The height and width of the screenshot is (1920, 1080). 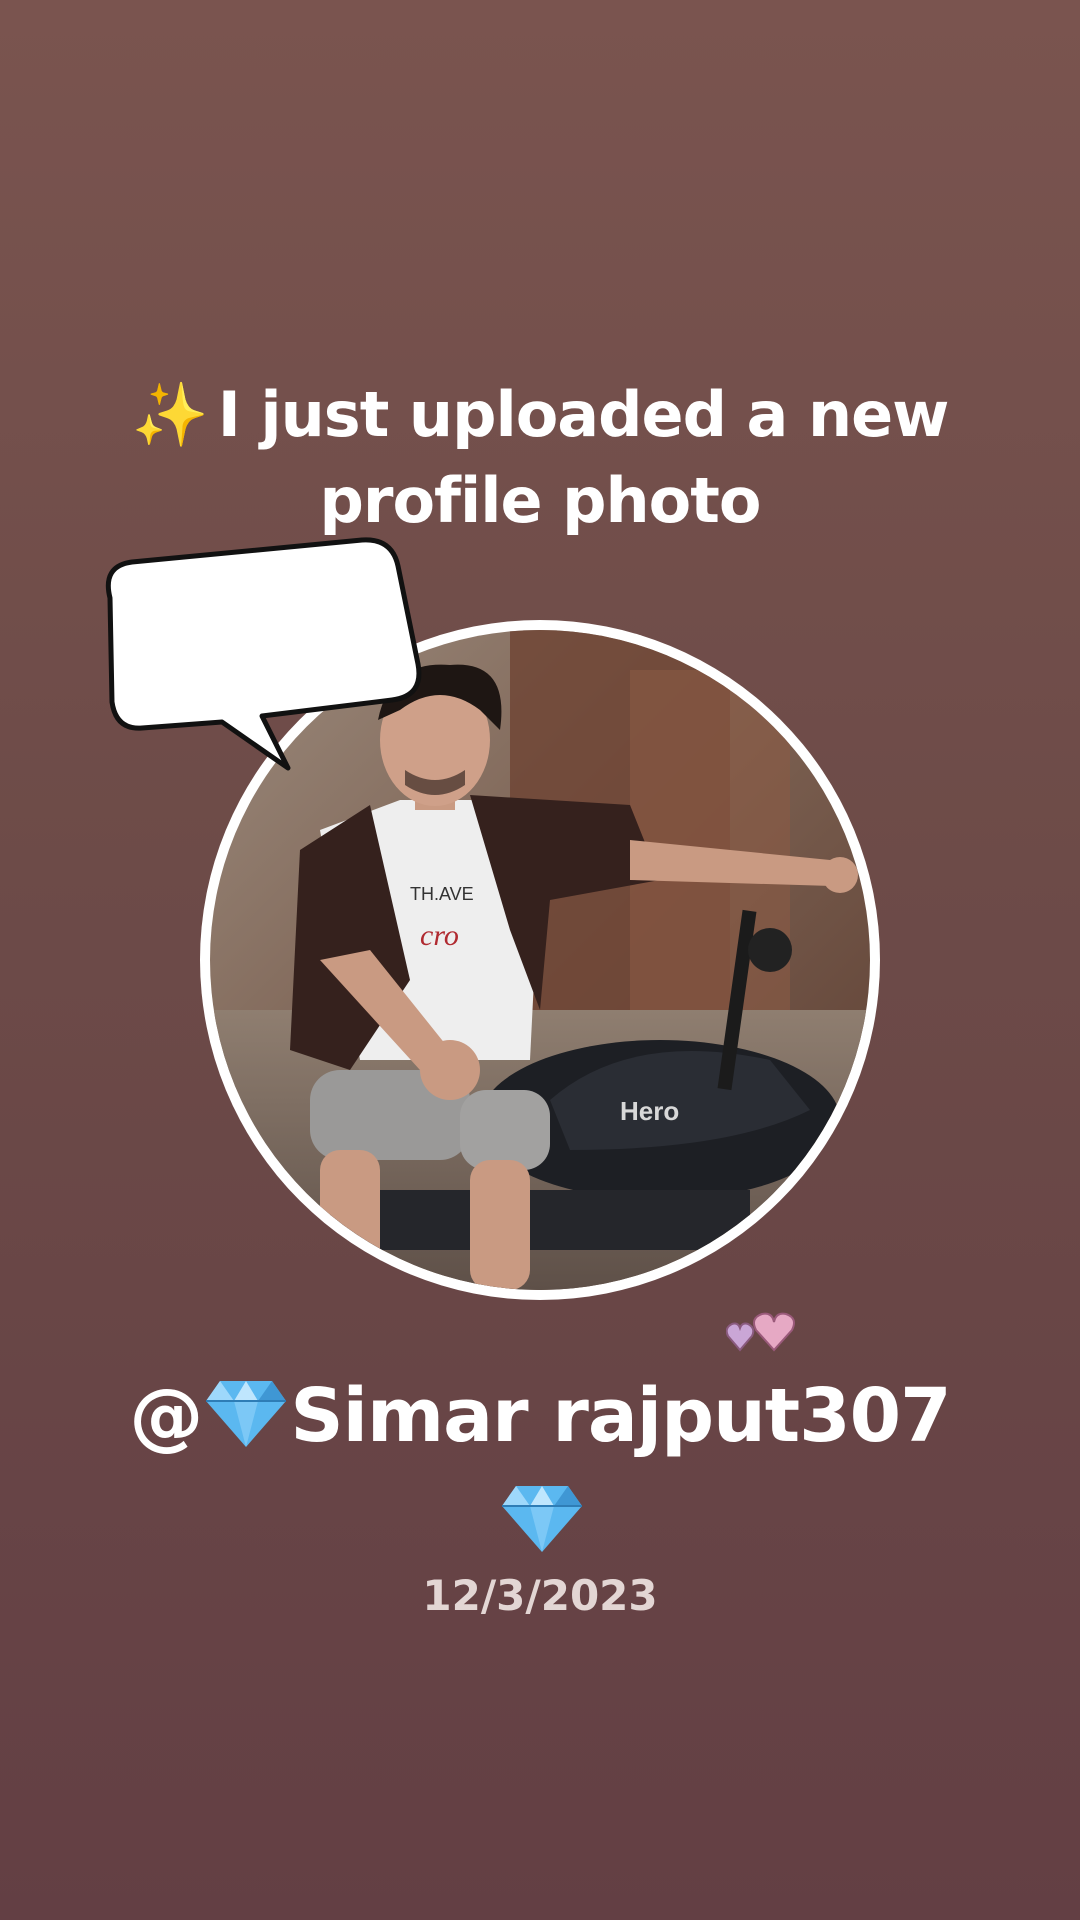 I want to click on svg-text: TH.AVE, so click(x=442, y=894).